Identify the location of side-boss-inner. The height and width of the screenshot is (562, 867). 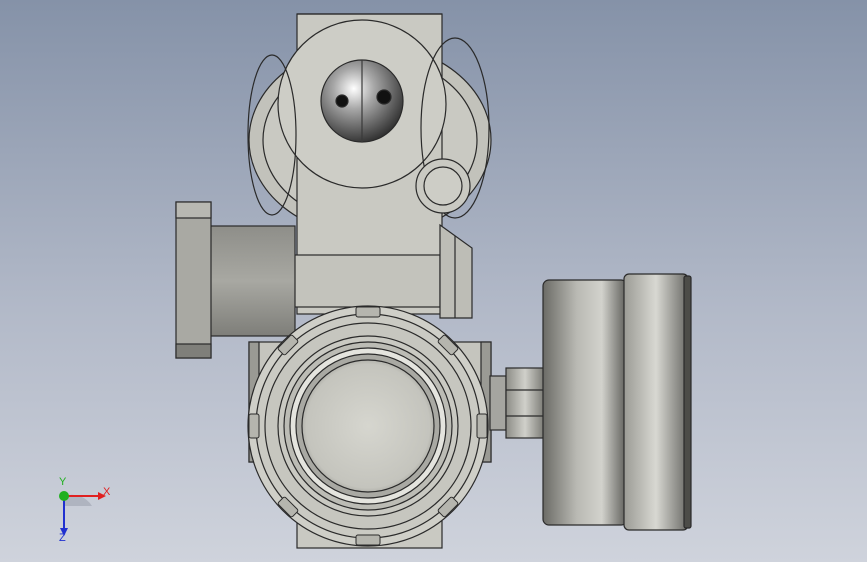
(443, 186).